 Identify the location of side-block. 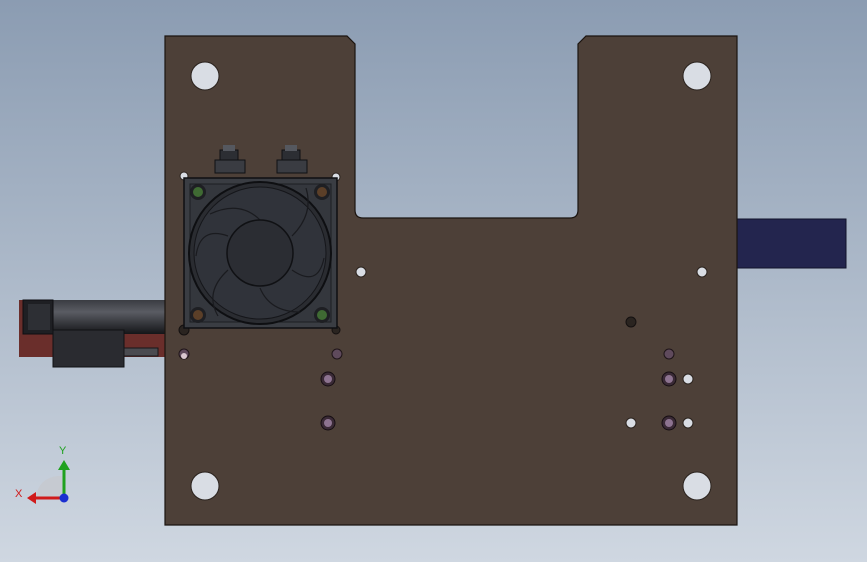
(791, 243).